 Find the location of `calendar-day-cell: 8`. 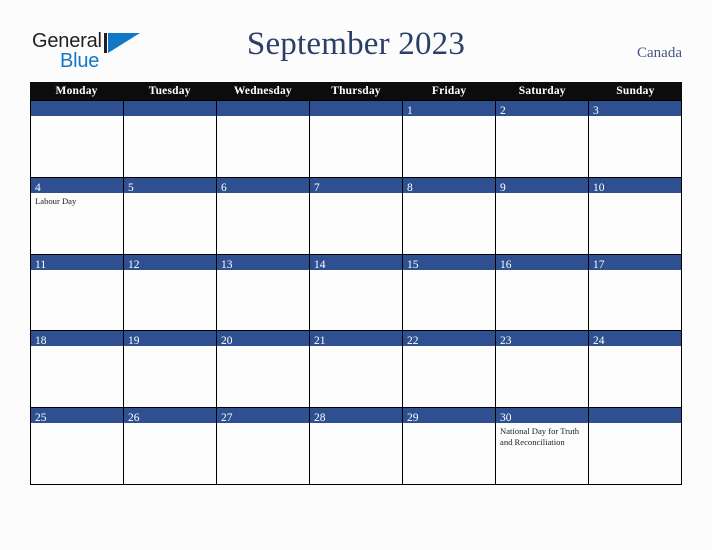

calendar-day-cell: 8 is located at coordinates (449, 216).